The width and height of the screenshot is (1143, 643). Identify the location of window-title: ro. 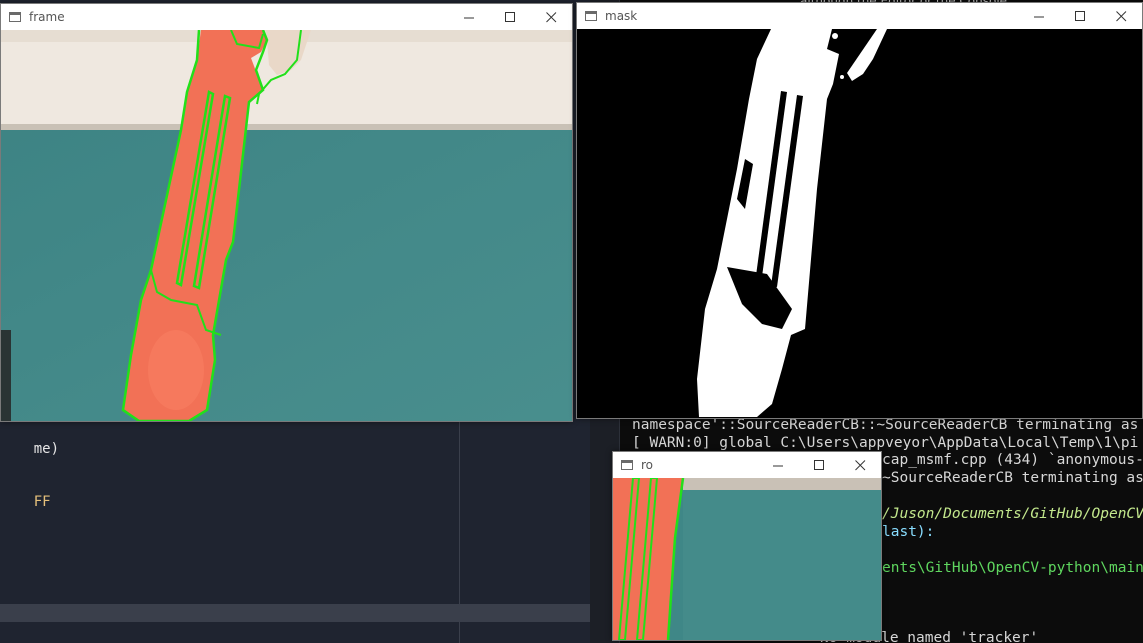
(647, 465).